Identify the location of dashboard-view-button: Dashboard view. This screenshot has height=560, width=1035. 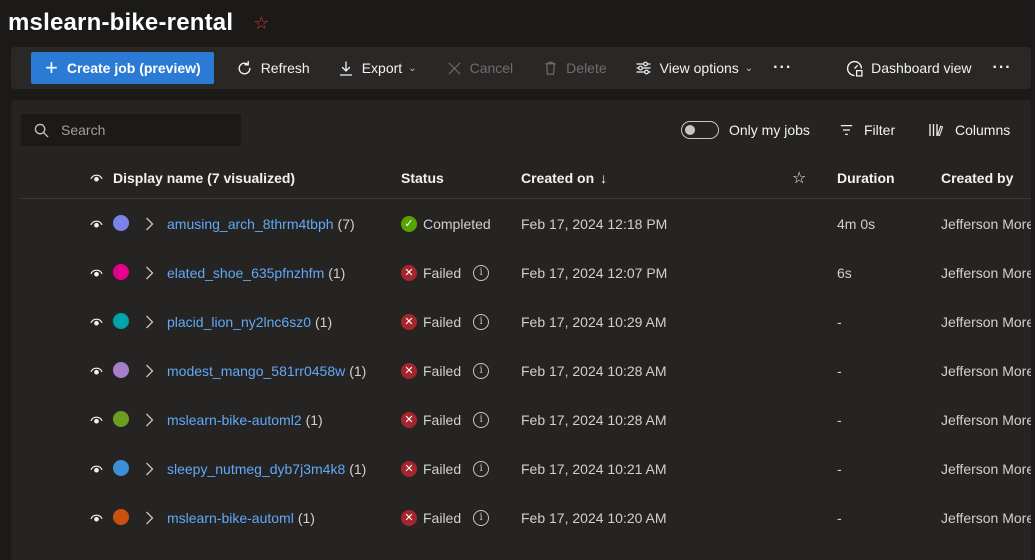
(909, 68).